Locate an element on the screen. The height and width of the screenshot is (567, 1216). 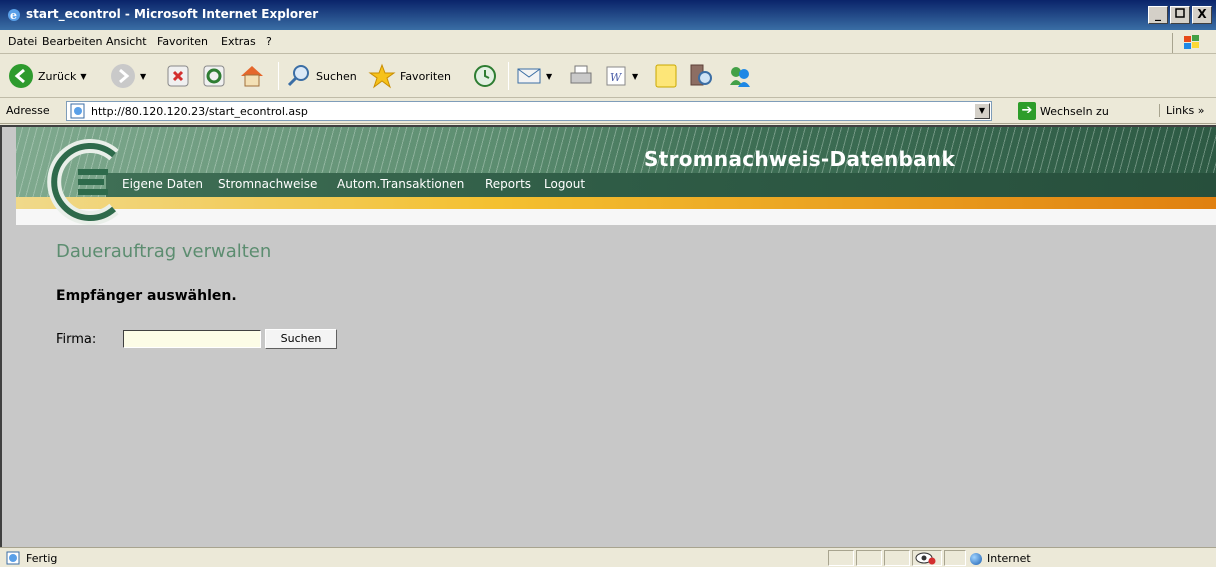
messenger-icon is located at coordinates (740, 77).